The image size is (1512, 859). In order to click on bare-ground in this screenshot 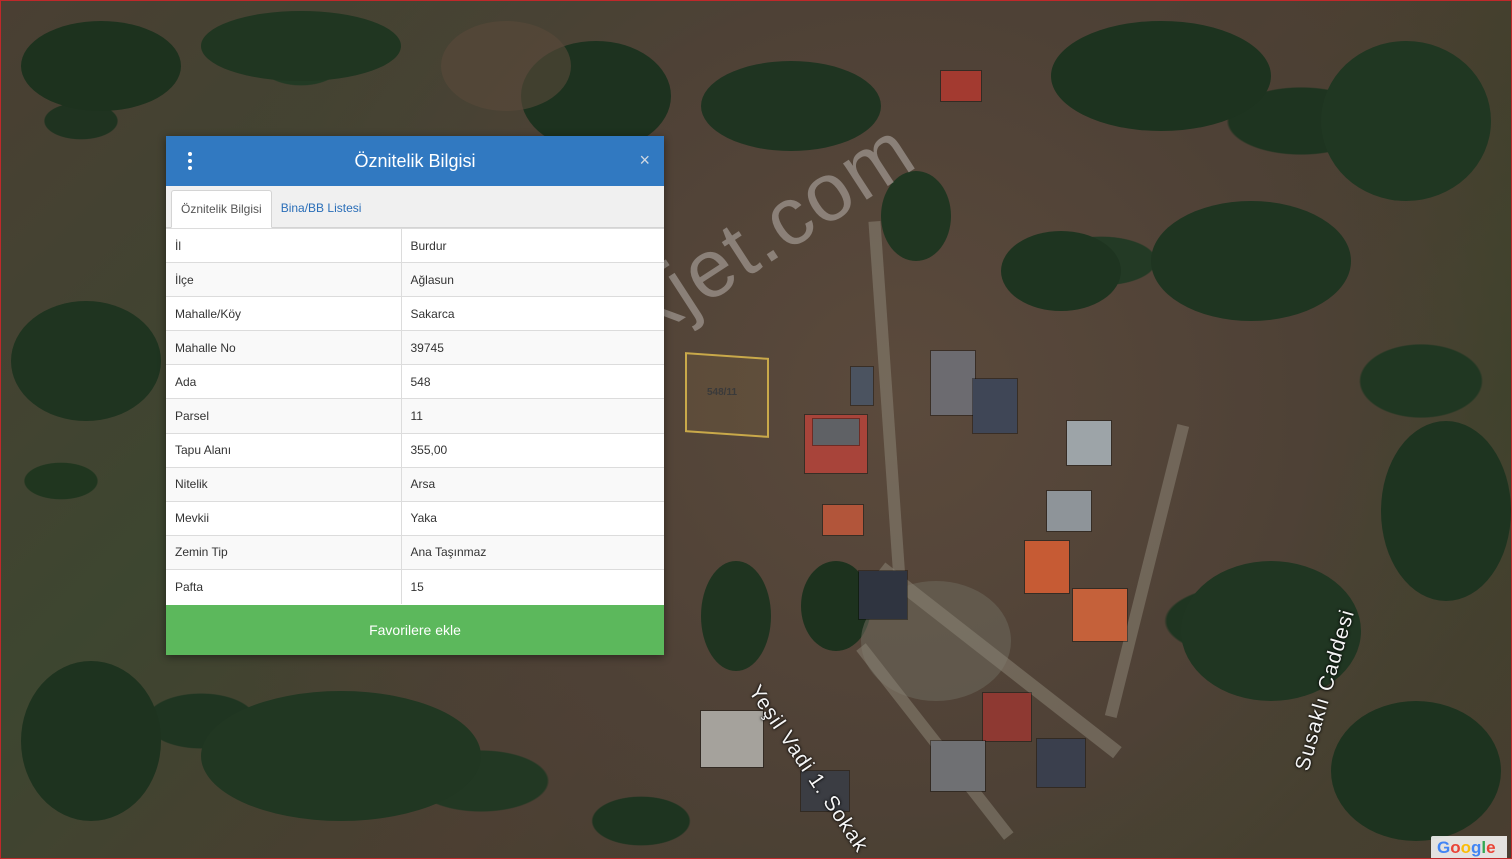, I will do `click(506, 66)`.